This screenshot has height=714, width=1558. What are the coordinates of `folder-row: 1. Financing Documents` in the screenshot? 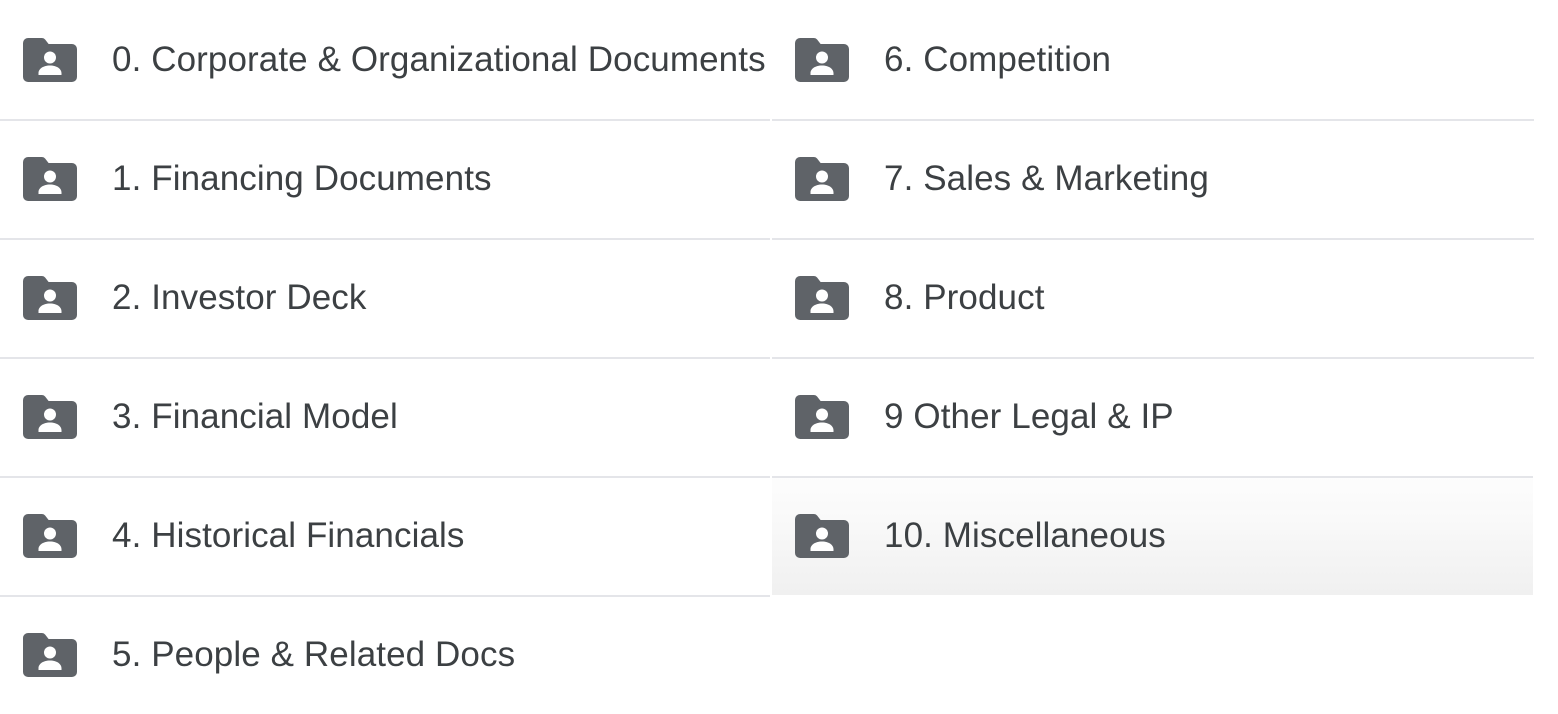 It's located at (385, 178).